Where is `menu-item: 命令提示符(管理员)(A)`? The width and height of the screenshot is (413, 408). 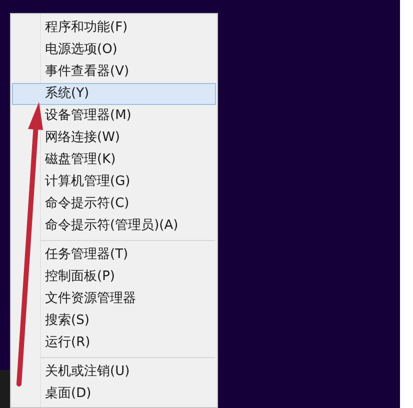 menu-item: 命令提示符(管理员)(A) is located at coordinates (114, 226).